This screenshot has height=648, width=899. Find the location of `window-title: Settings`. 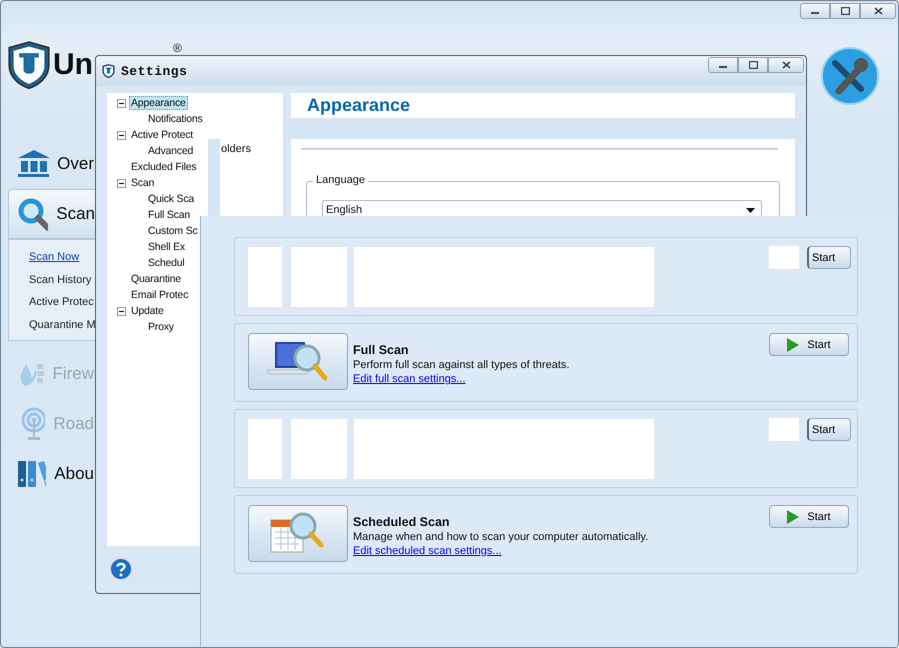

window-title: Settings is located at coordinates (154, 71).